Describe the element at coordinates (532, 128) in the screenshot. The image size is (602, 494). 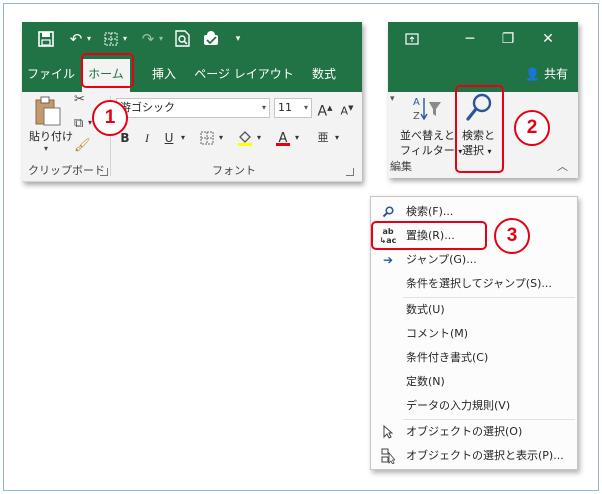
I see `step-badge-2: 2` at that location.